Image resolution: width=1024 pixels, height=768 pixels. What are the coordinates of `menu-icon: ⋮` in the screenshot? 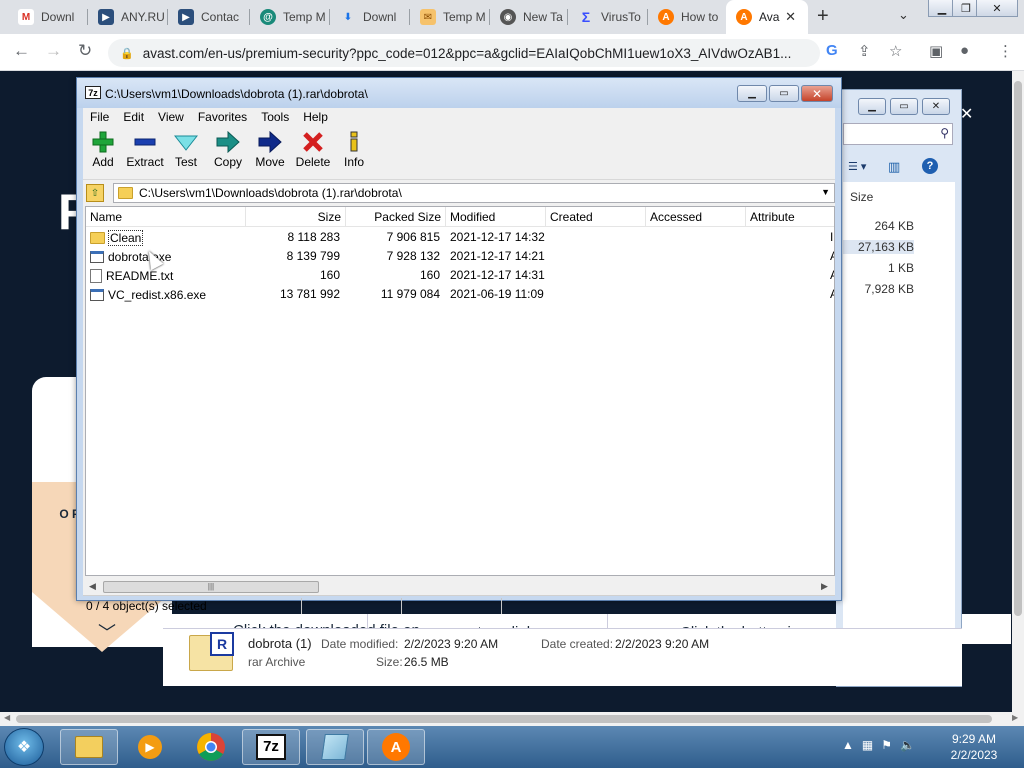 It's located at (1005, 51).